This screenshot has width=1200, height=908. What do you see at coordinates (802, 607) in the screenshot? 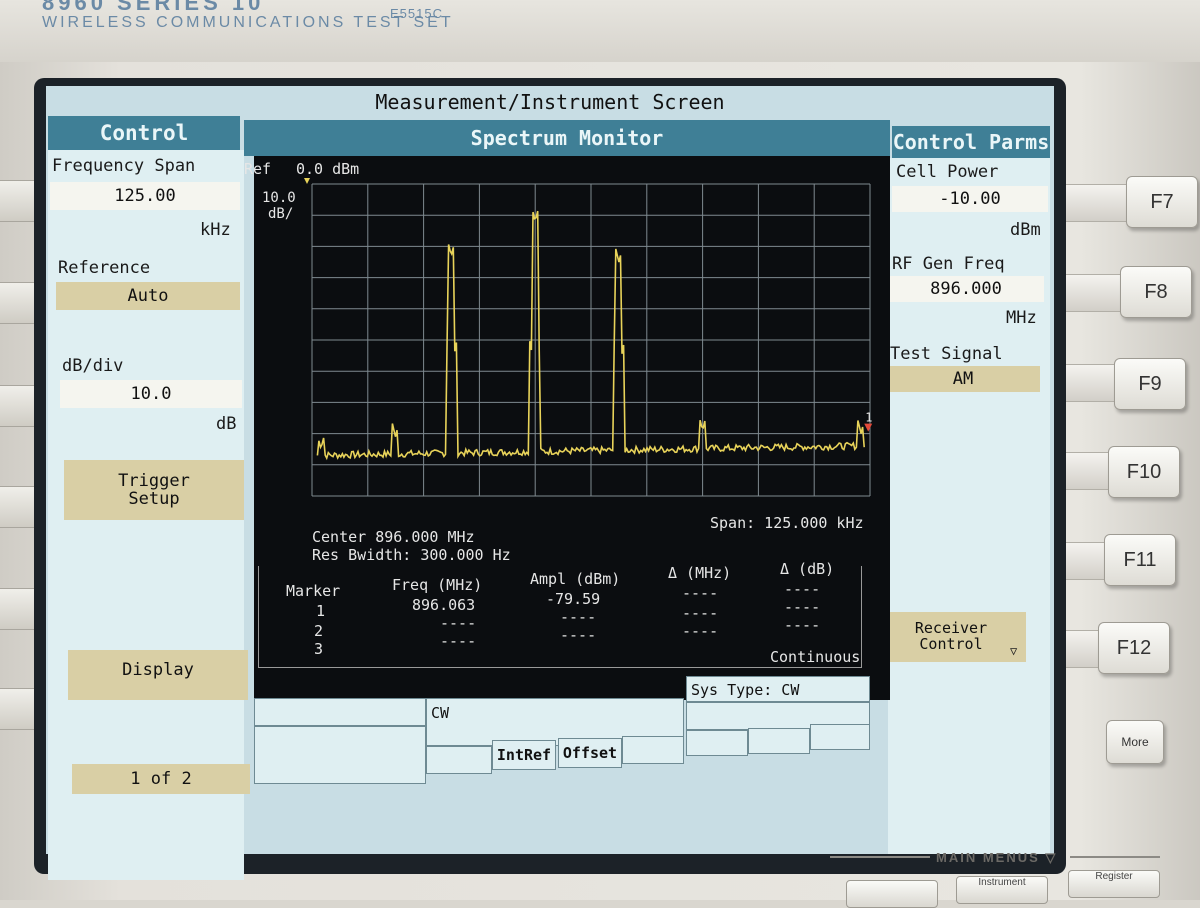
I see `marker-row-2-ddb: ----` at bounding box center [802, 607].